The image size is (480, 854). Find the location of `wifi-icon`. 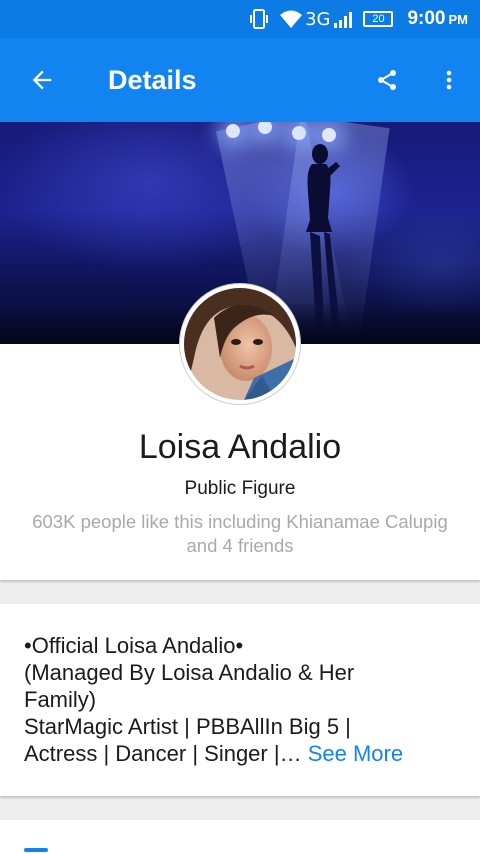

wifi-icon is located at coordinates (291, 19).